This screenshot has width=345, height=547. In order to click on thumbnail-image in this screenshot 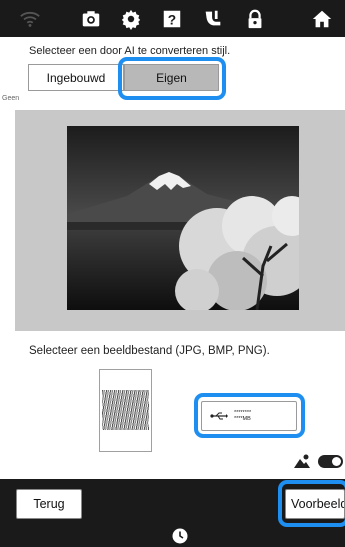, I will do `click(125, 410)`.